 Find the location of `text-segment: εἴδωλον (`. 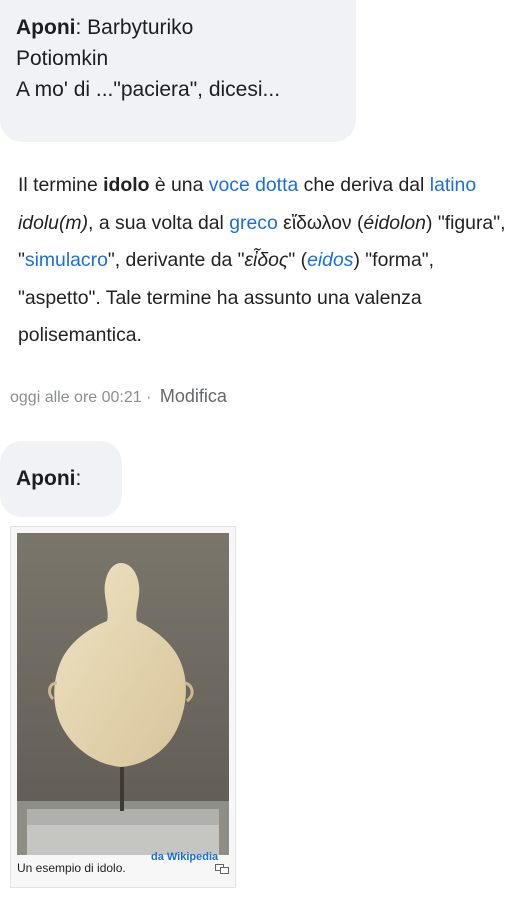

text-segment: εἴδωλον ( is located at coordinates (320, 222).